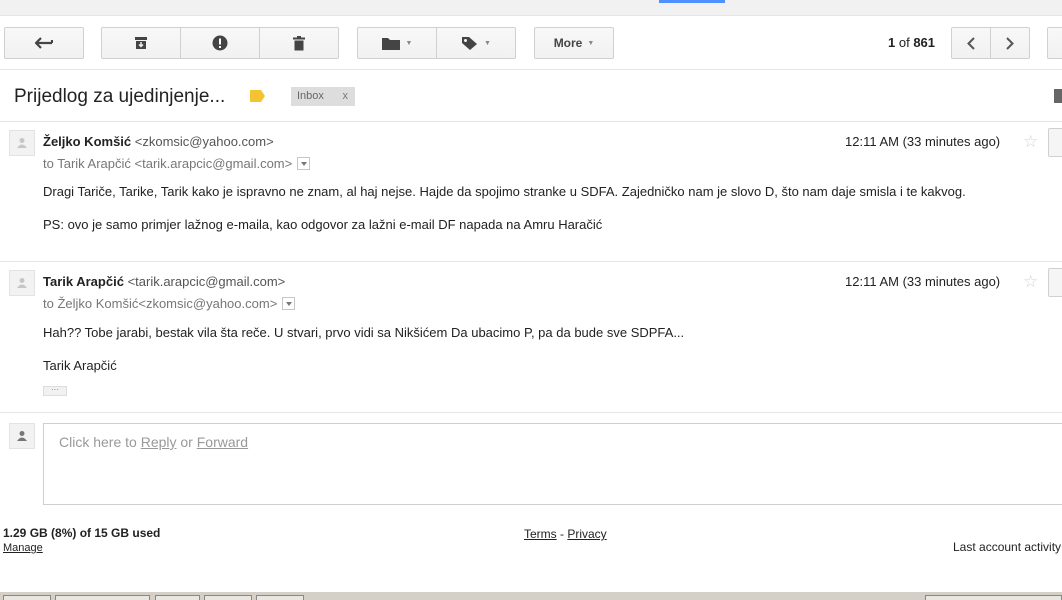 This screenshot has width=1062, height=600. What do you see at coordinates (531, 8) in the screenshot?
I see `top-bar` at bounding box center [531, 8].